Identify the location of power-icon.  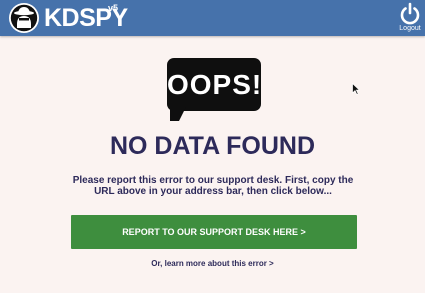
(410, 13).